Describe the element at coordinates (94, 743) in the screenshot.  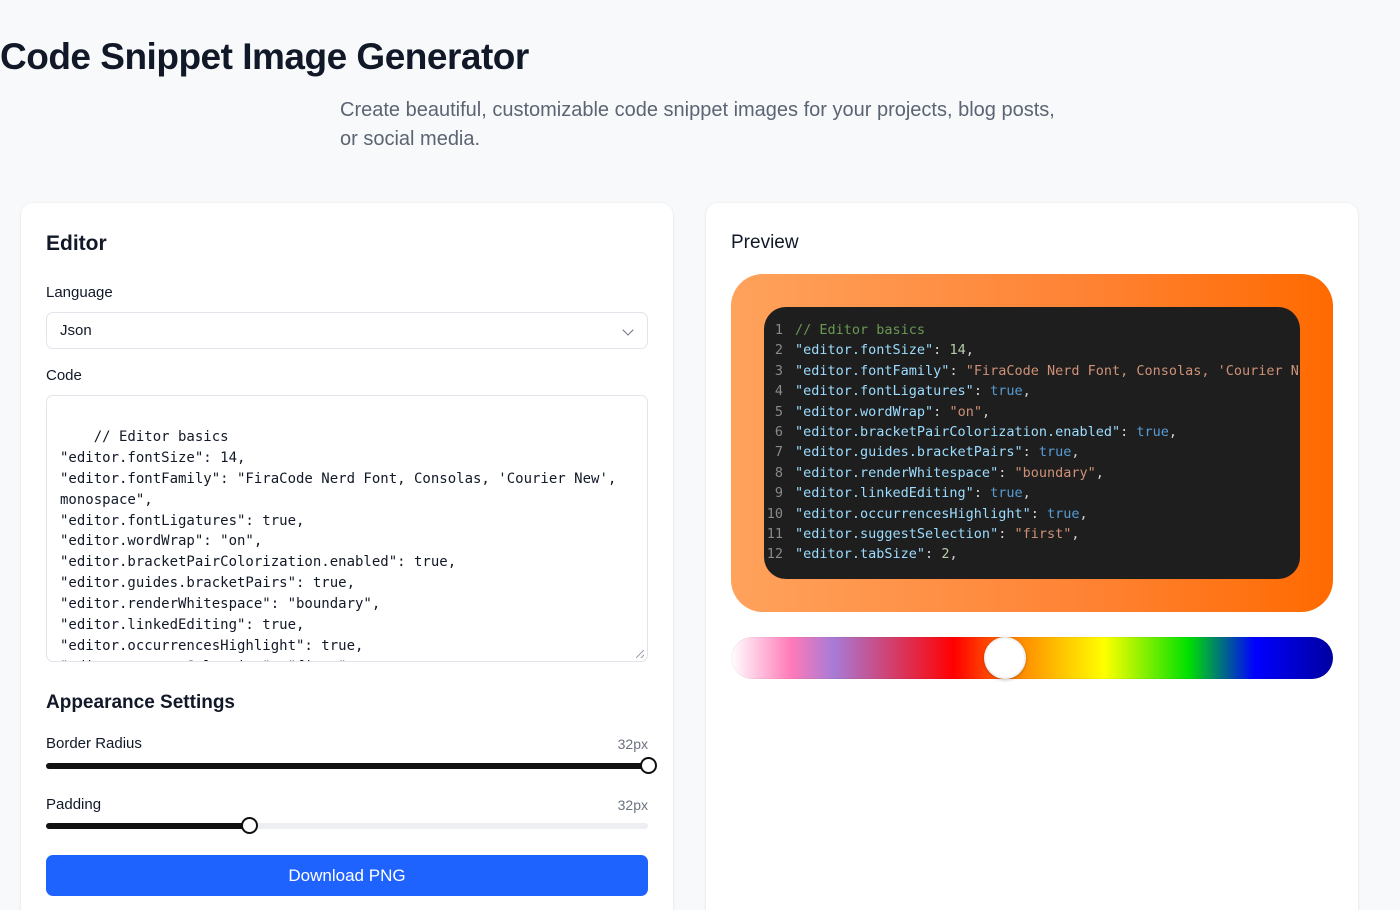
I see `border-radius-label: Border Radius` at that location.